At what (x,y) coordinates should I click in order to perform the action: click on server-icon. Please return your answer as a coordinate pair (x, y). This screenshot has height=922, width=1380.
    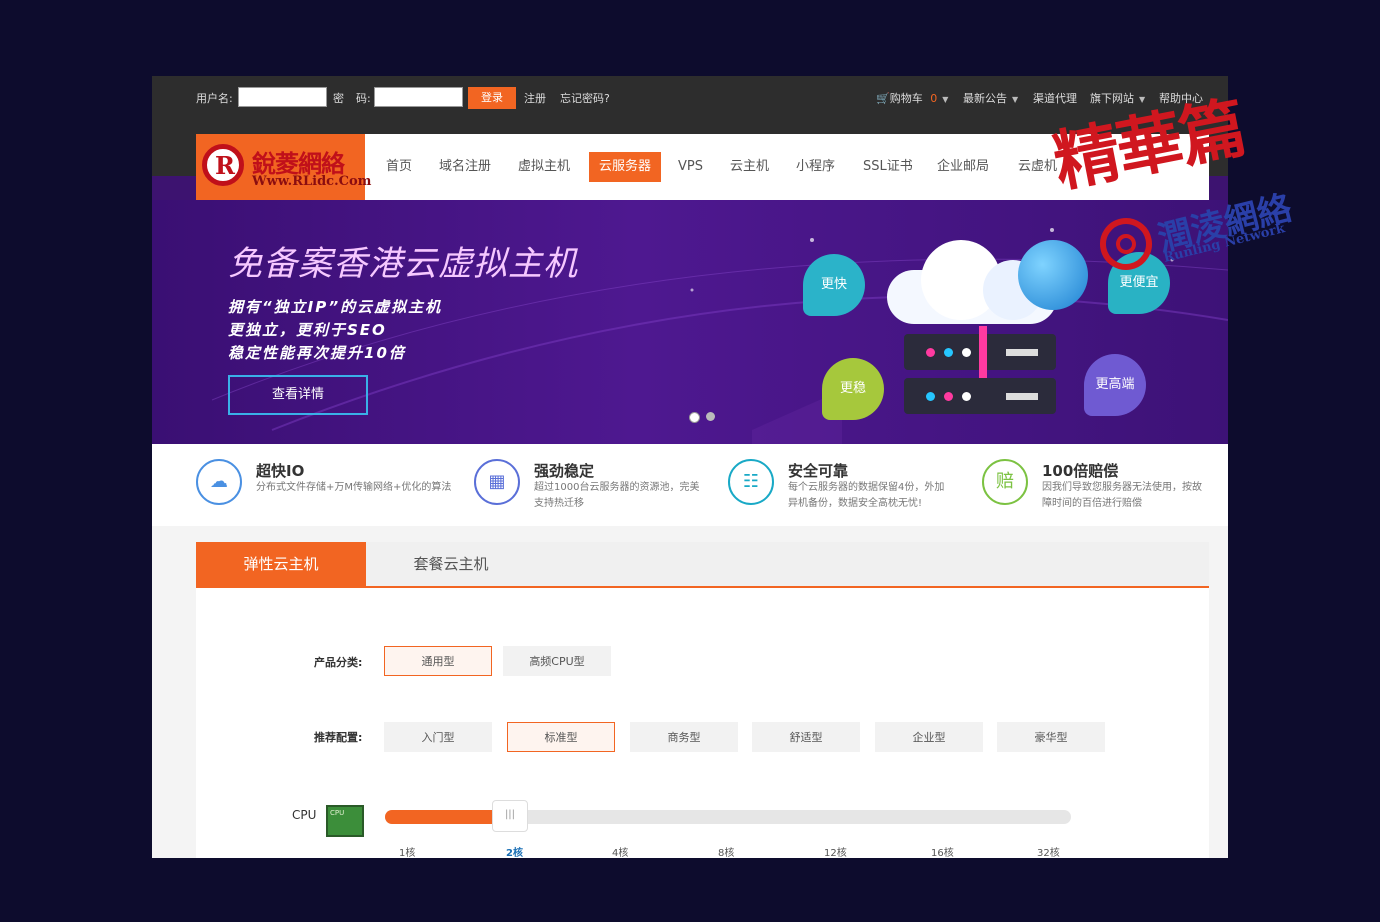
    Looking at the image, I should click on (980, 396).